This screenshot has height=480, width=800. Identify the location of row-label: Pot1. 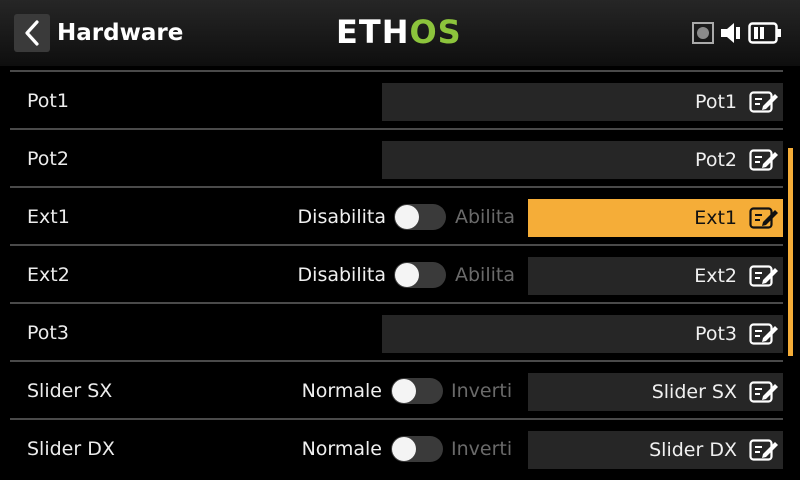
(48, 101).